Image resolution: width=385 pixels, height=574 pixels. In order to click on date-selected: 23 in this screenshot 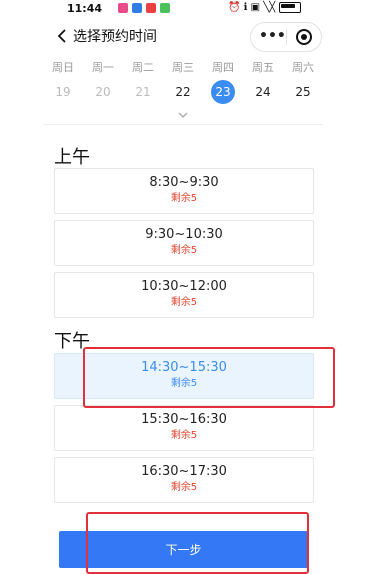, I will do `click(223, 92)`.